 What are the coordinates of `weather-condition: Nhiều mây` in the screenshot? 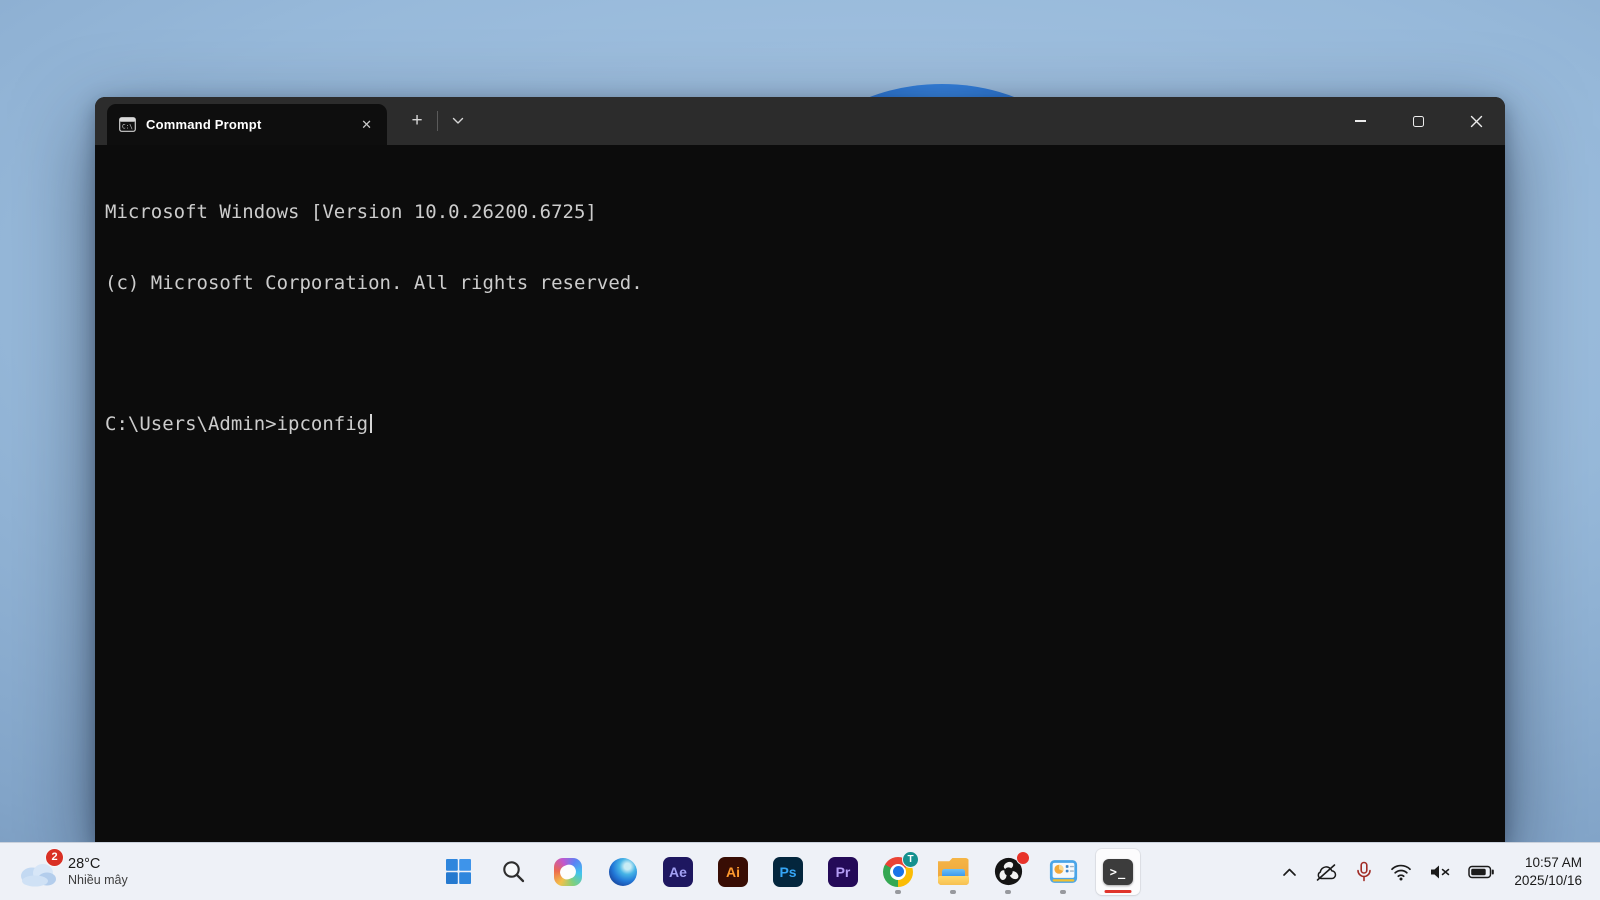 It's located at (98, 880).